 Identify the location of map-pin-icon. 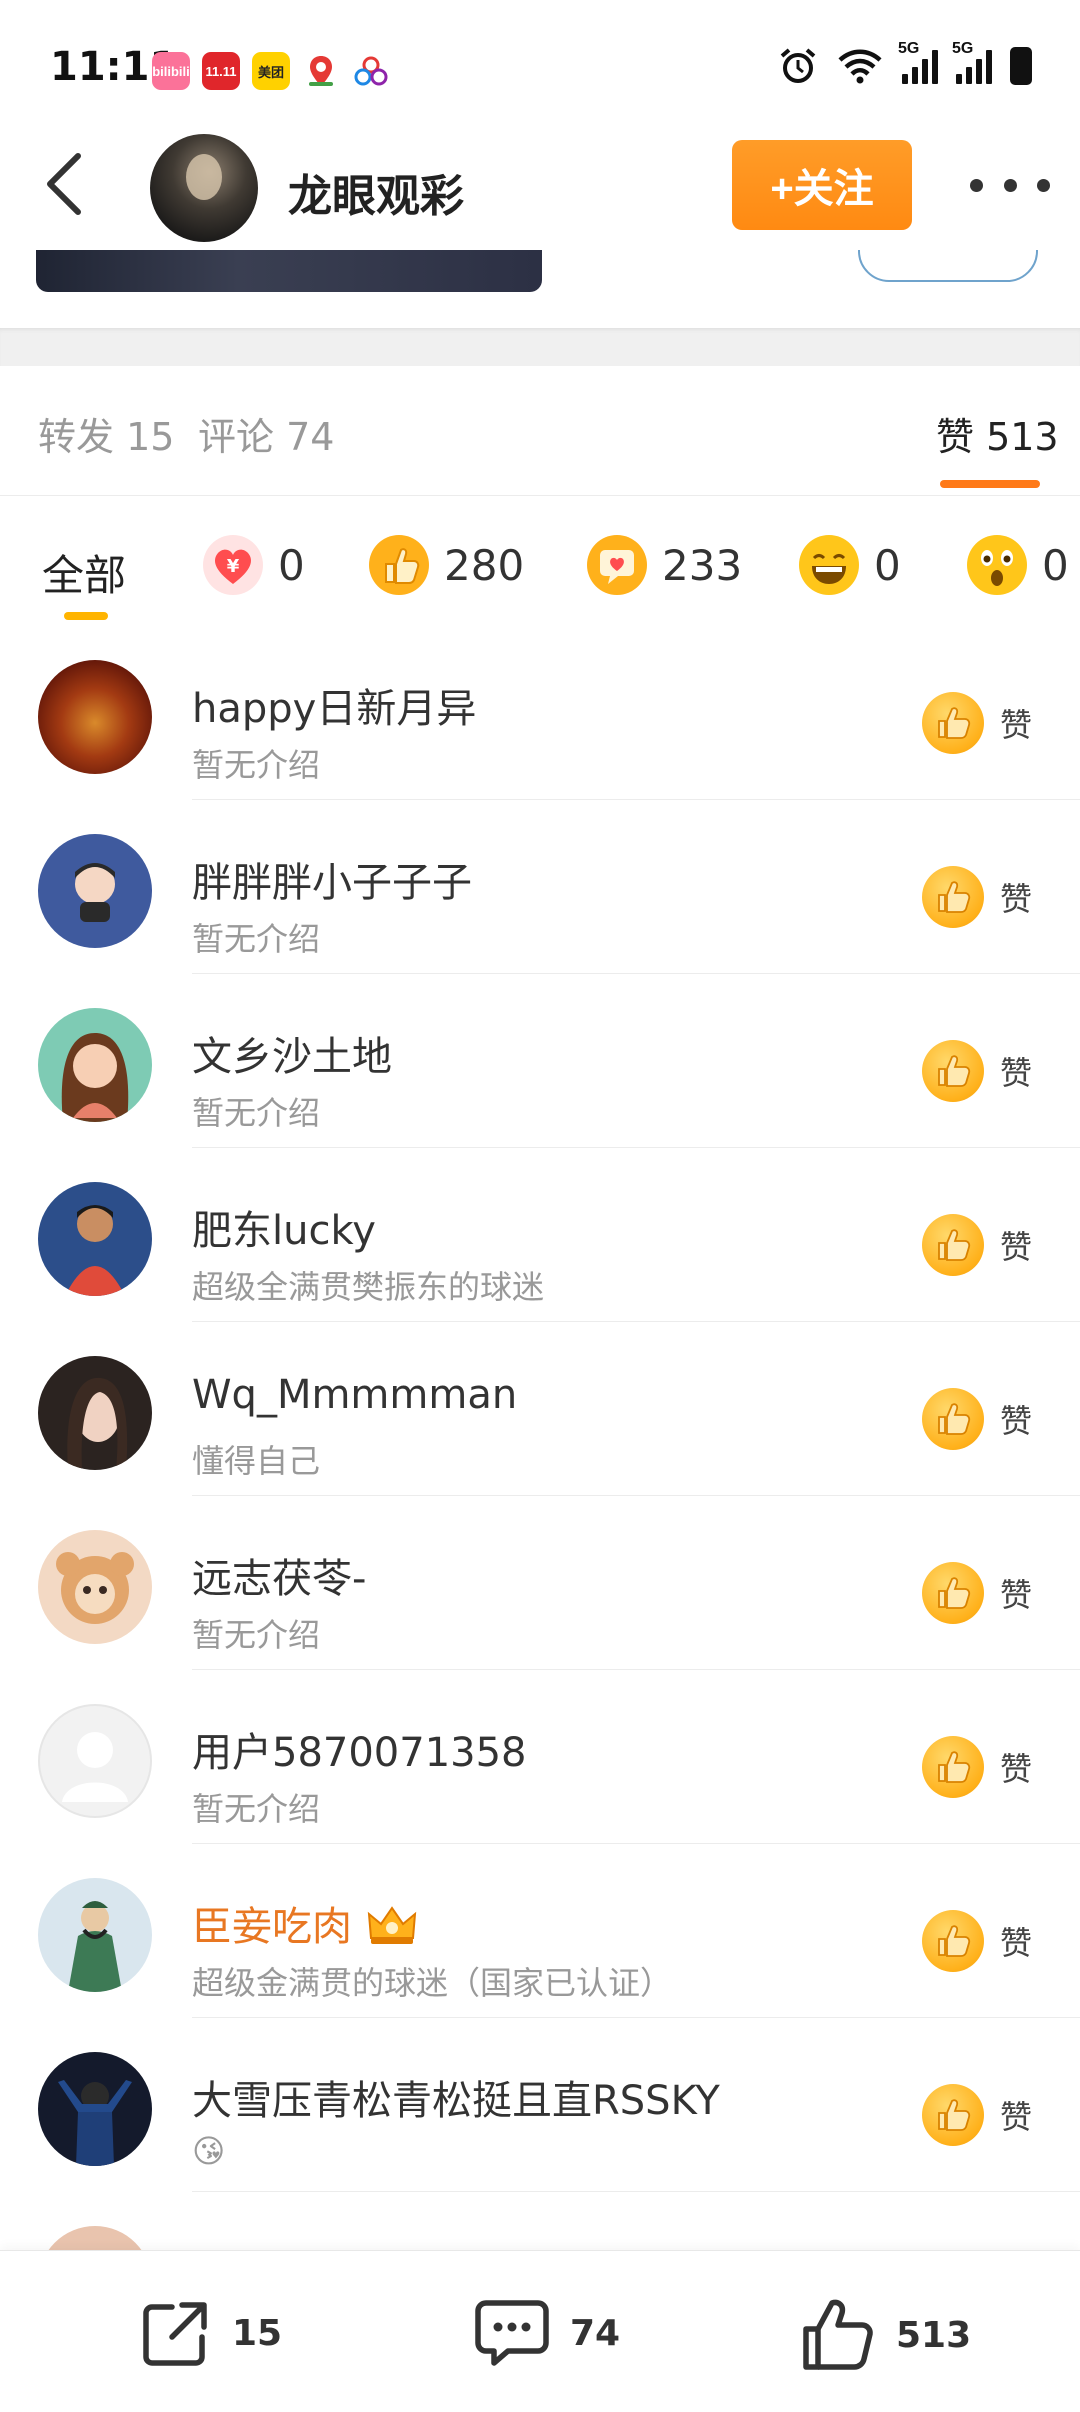
(321, 71).